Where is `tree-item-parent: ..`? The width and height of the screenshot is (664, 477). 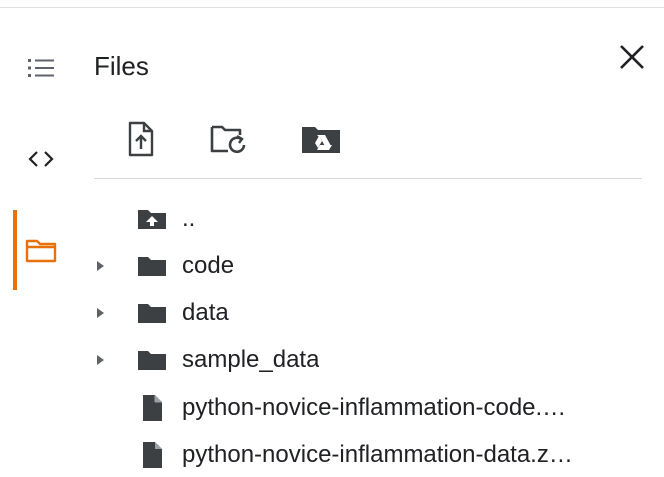 tree-item-parent: .. is located at coordinates (368, 219).